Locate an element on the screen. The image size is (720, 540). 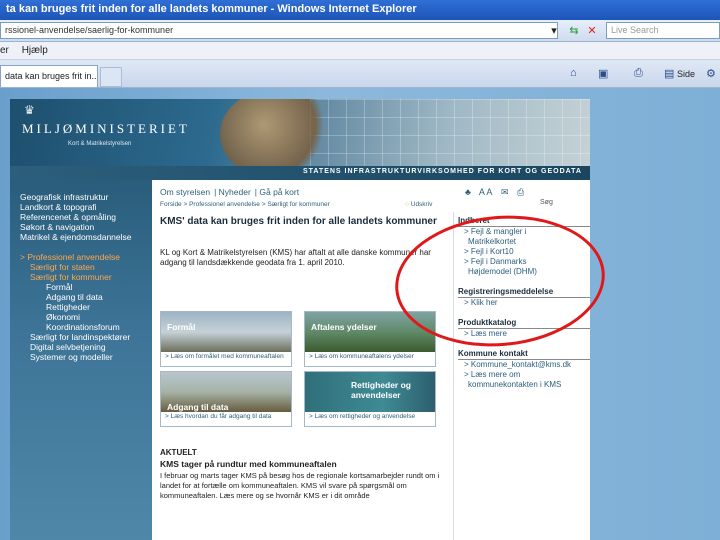
tile-title: Rettigheder og anvendelser is located at coordinates (381, 390).